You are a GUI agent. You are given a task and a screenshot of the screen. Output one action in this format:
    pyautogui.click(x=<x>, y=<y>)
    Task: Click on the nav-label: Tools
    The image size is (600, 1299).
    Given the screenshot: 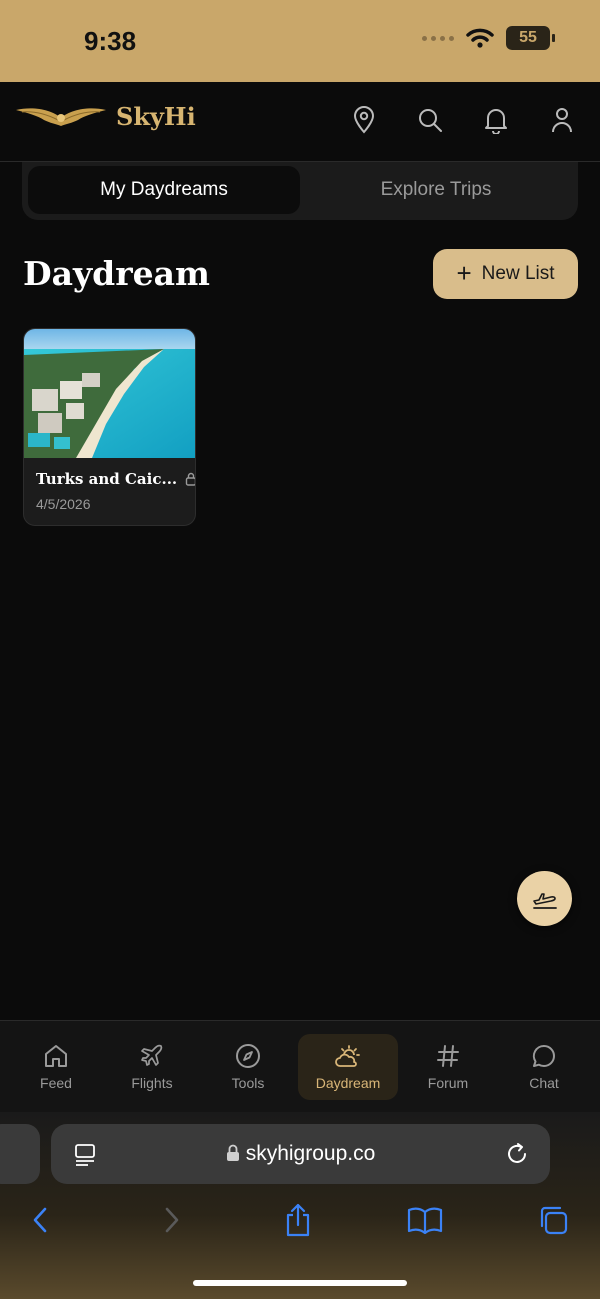 What is the action you would take?
    pyautogui.click(x=248, y=1082)
    